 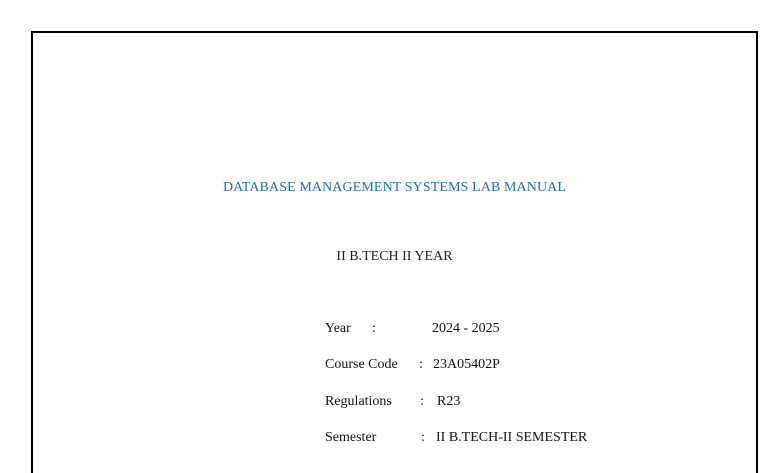 I want to click on detail-label: Year, so click(x=338, y=328).